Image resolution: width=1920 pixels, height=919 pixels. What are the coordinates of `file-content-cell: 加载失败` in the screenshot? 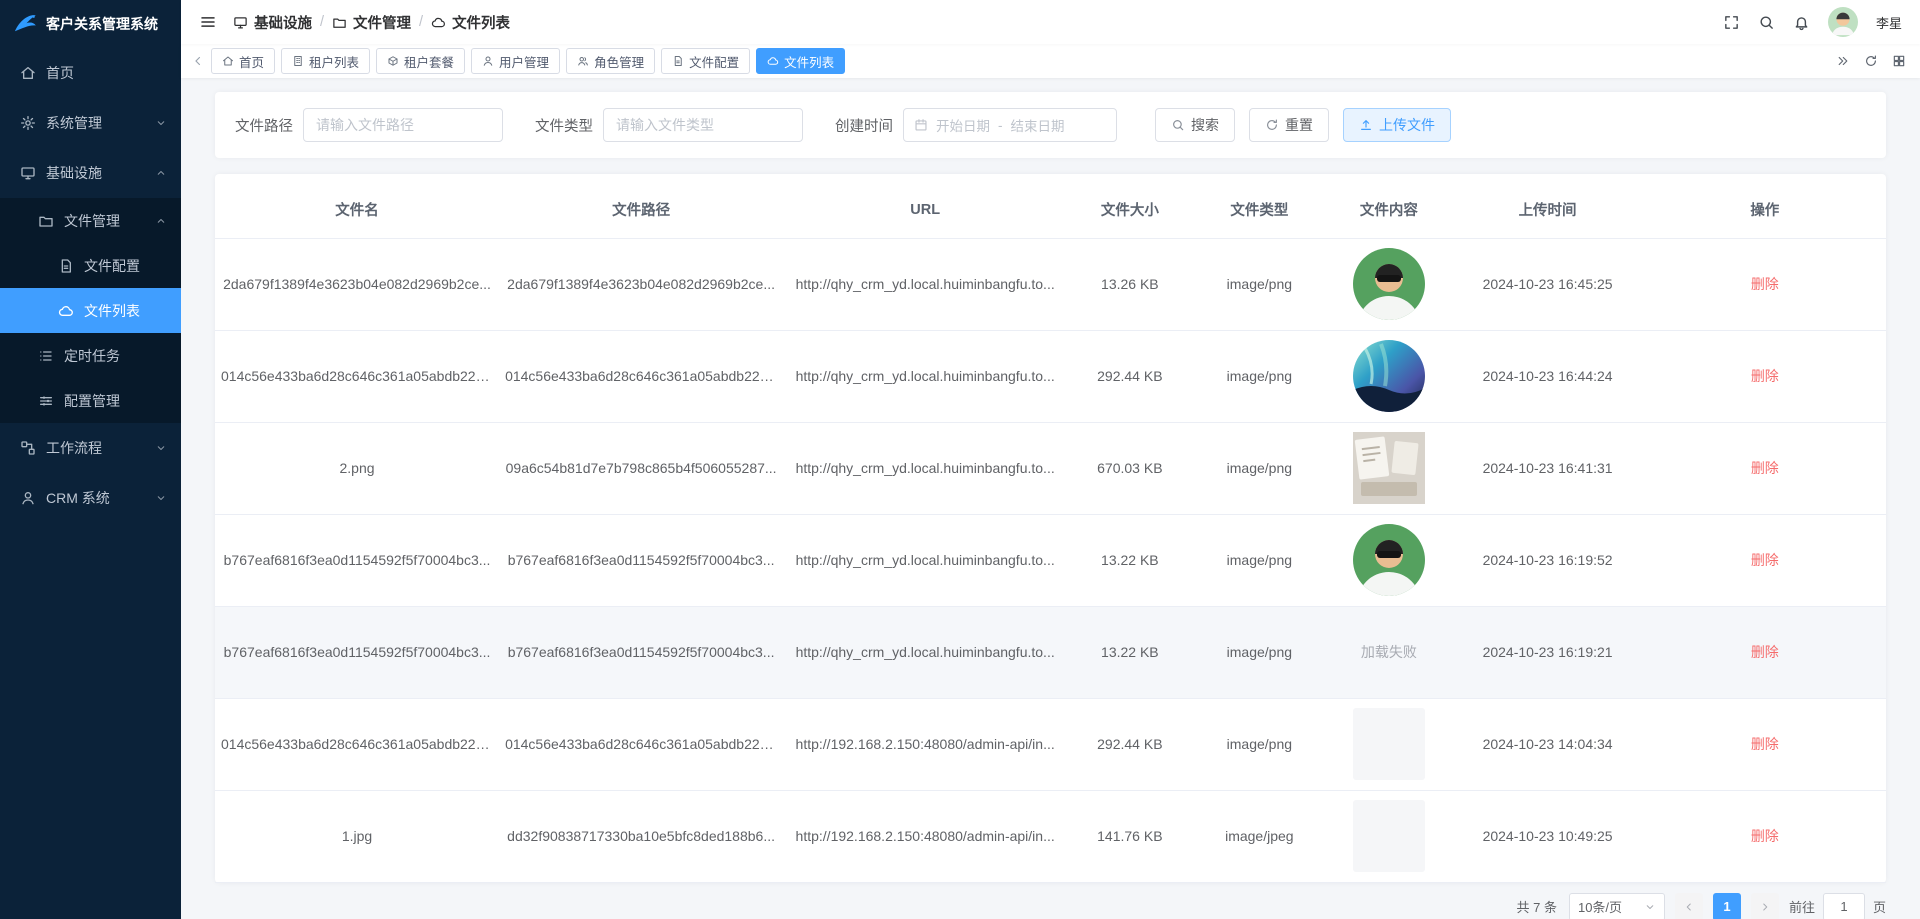 It's located at (1389, 652).